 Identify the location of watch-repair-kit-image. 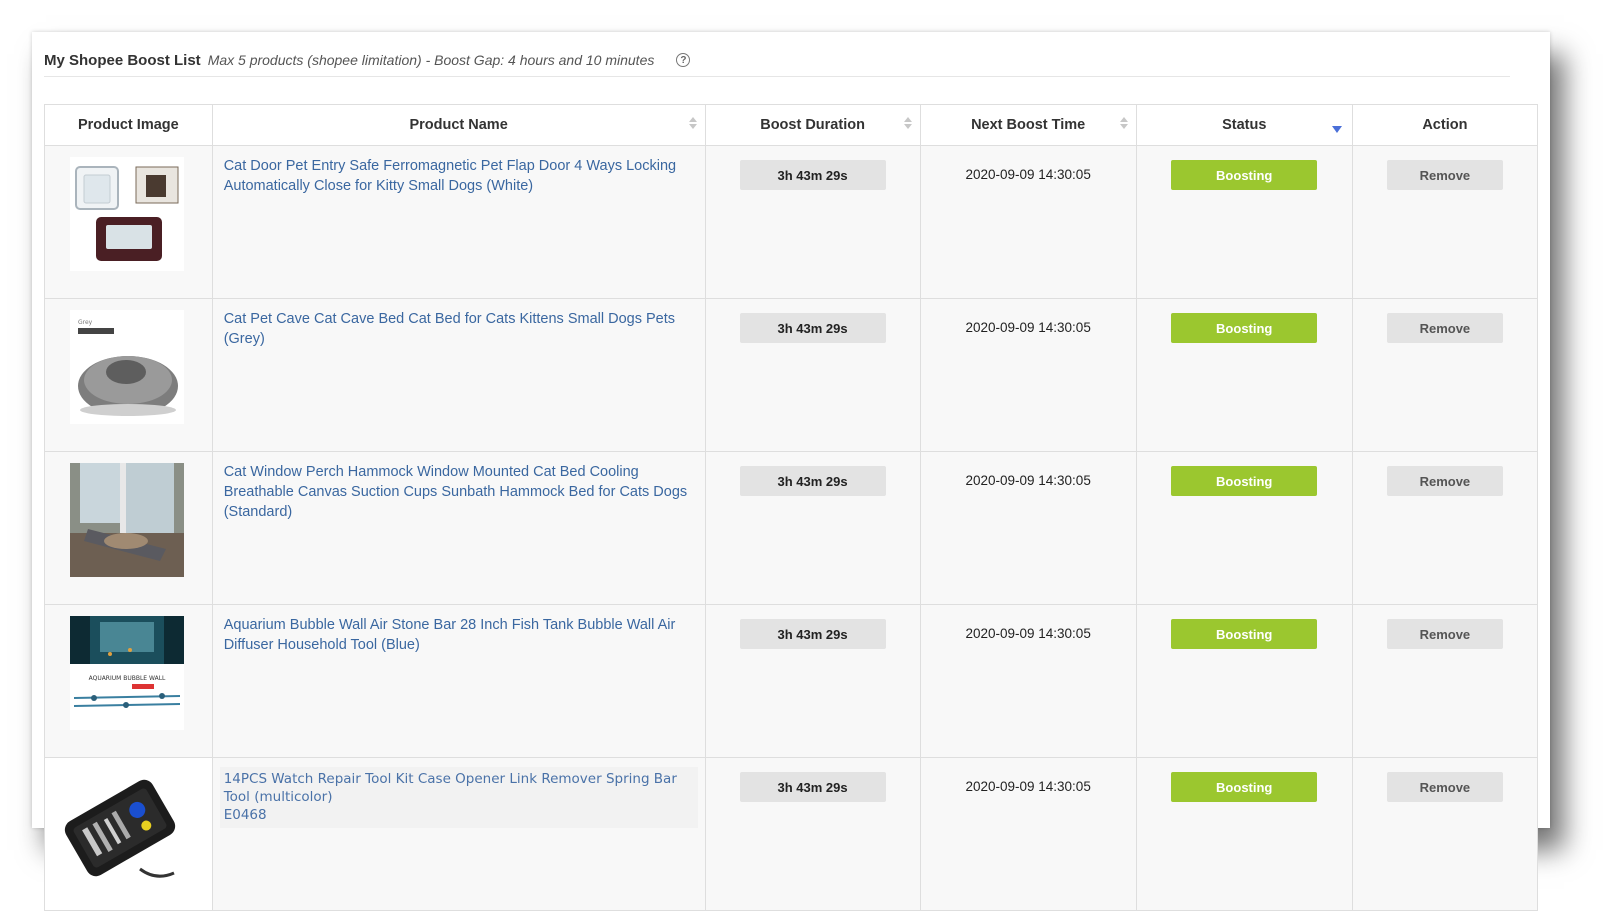
(120, 828).